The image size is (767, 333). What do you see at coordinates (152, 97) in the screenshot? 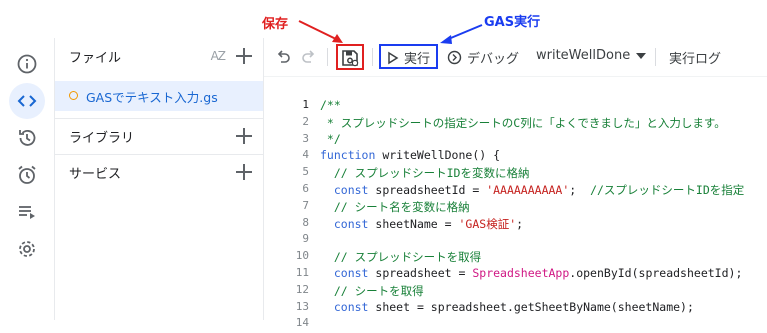
I see `file-name: GASでテキスト入力.gs` at bounding box center [152, 97].